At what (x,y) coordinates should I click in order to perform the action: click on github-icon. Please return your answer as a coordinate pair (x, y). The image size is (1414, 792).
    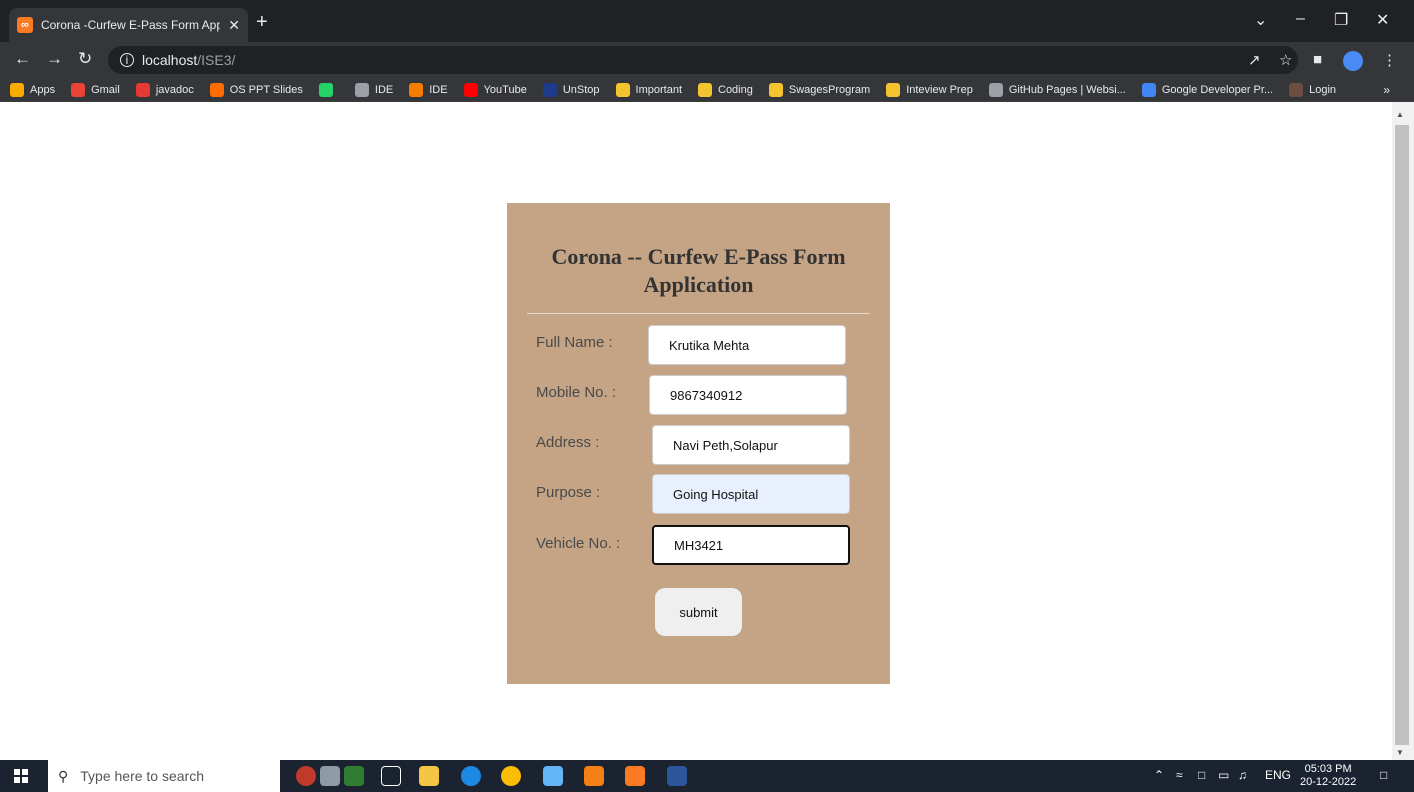
    Looking at the image, I should click on (995, 89).